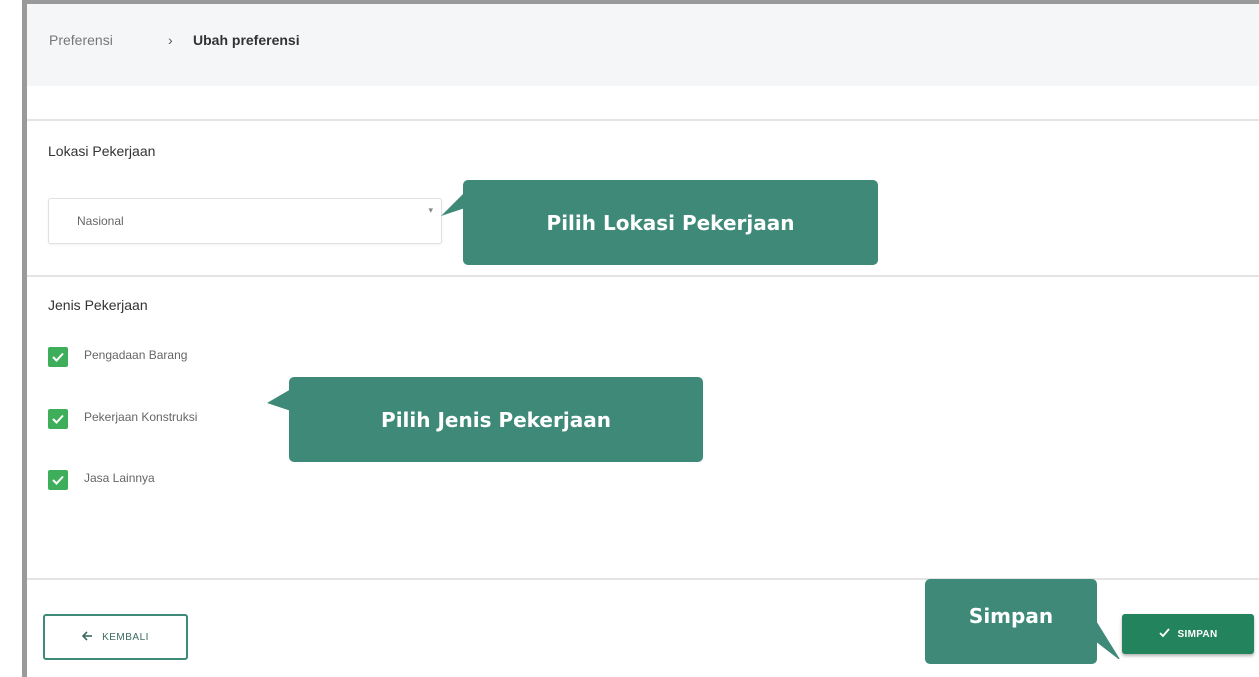 Image resolution: width=1259 pixels, height=677 pixels. Describe the element at coordinates (125, 637) in the screenshot. I see `back-button-label: KEMBALI` at that location.